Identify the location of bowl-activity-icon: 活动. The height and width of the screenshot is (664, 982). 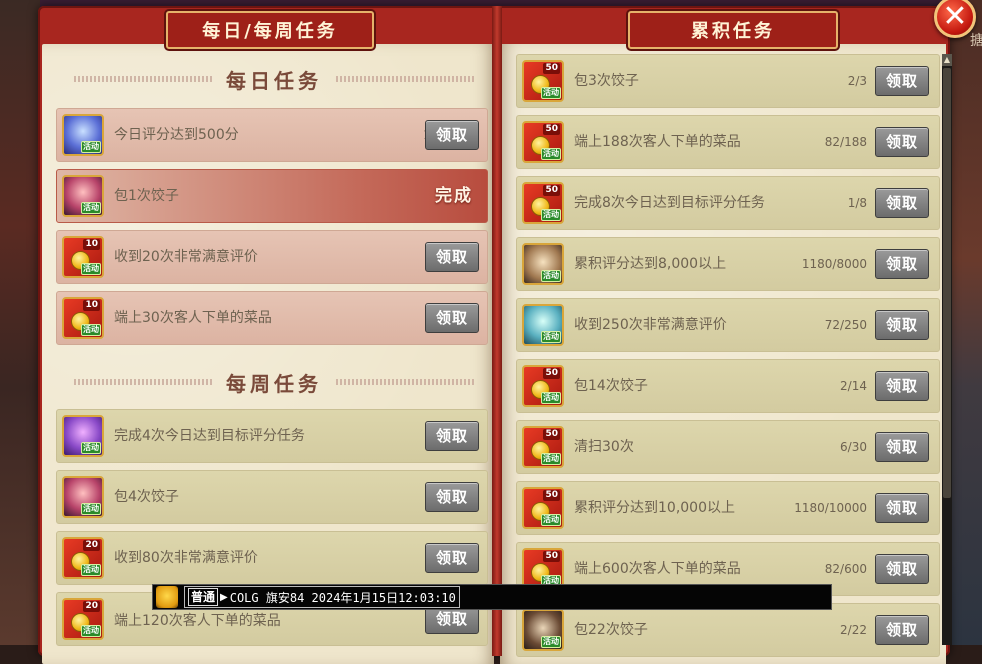
(543, 264).